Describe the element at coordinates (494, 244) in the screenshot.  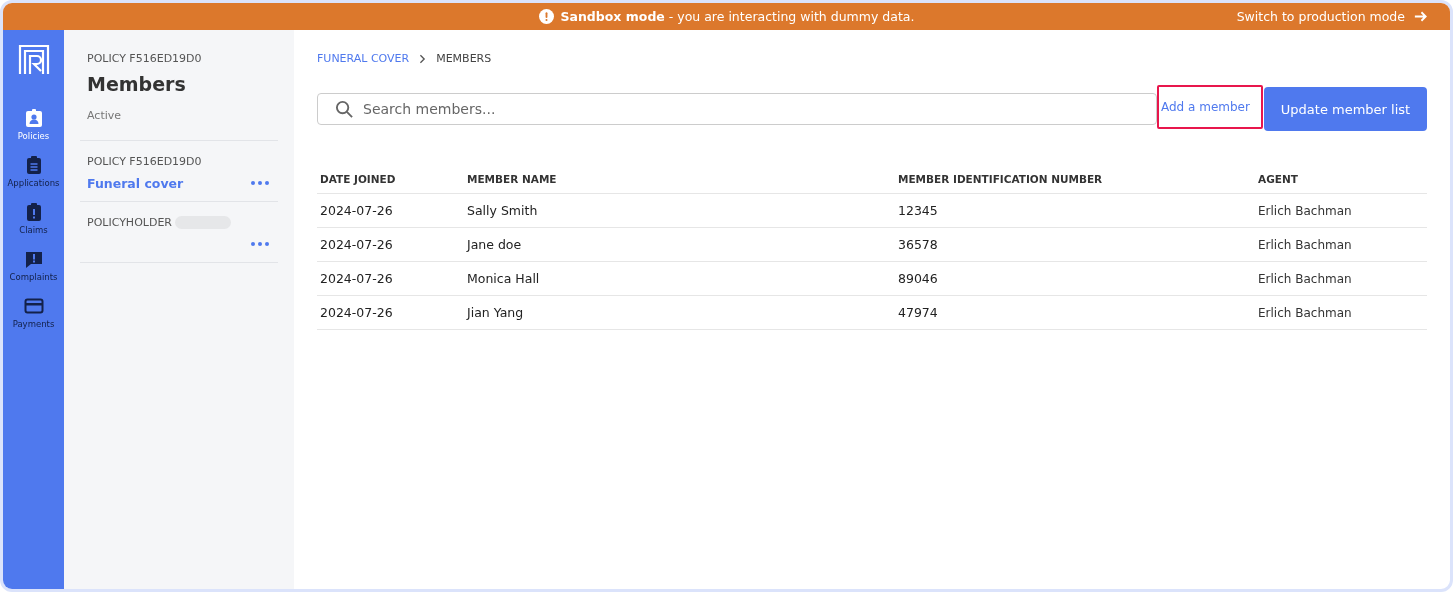
I see `table-cell: Jane doe` at that location.